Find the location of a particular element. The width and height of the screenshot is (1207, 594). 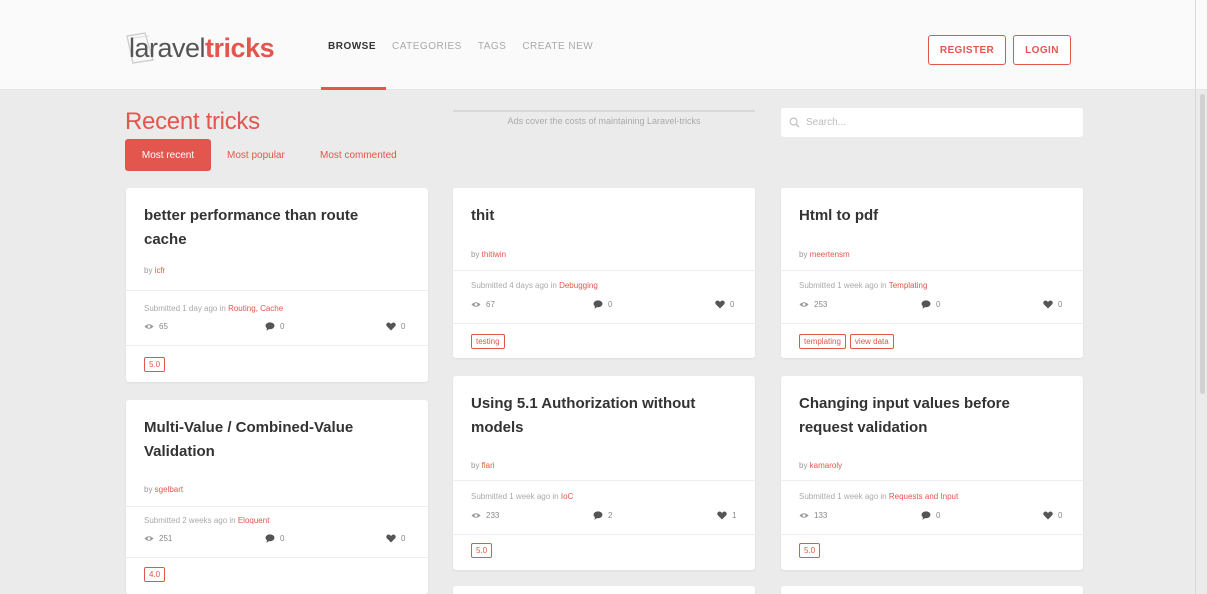

trick-category: Debugging is located at coordinates (578, 285).